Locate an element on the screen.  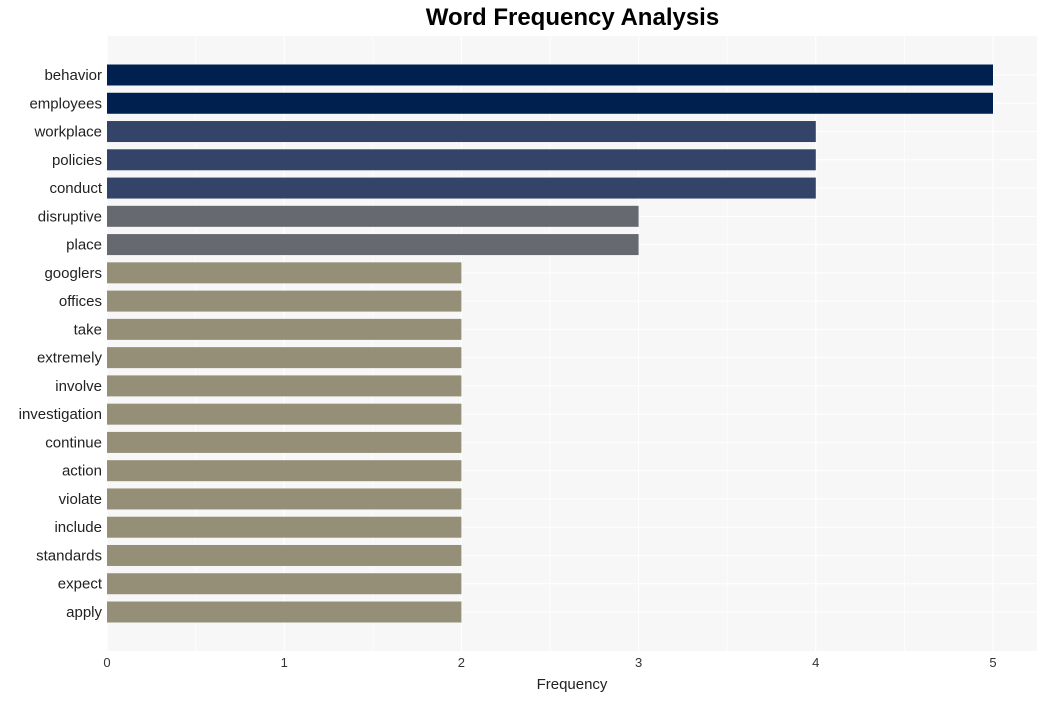
bar-investigation is located at coordinates (284, 414).